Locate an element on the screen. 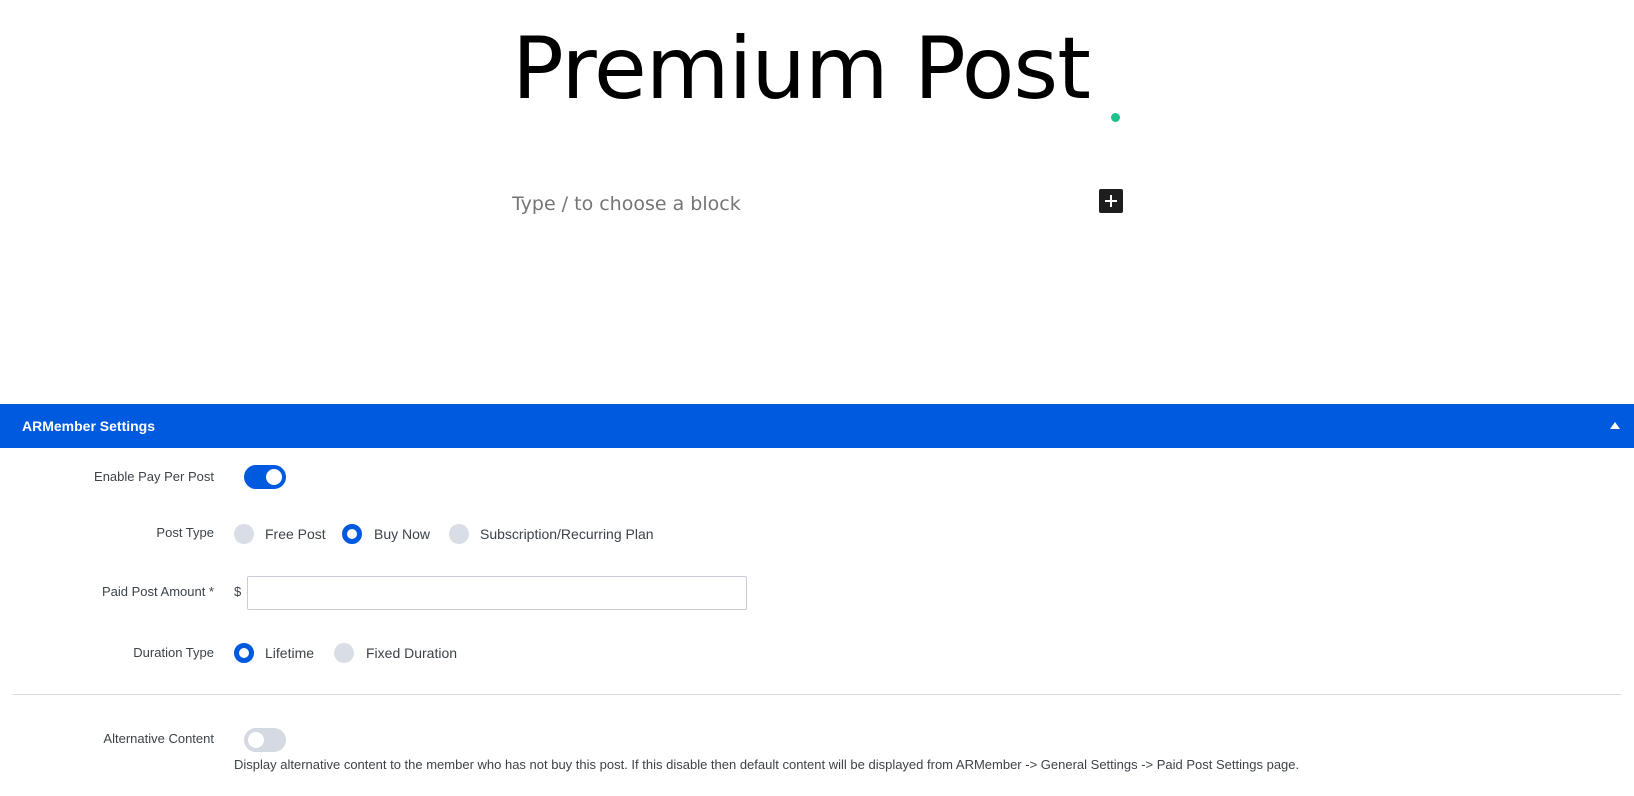 The width and height of the screenshot is (1634, 796). panel-title: ARMember Settings is located at coordinates (89, 426).